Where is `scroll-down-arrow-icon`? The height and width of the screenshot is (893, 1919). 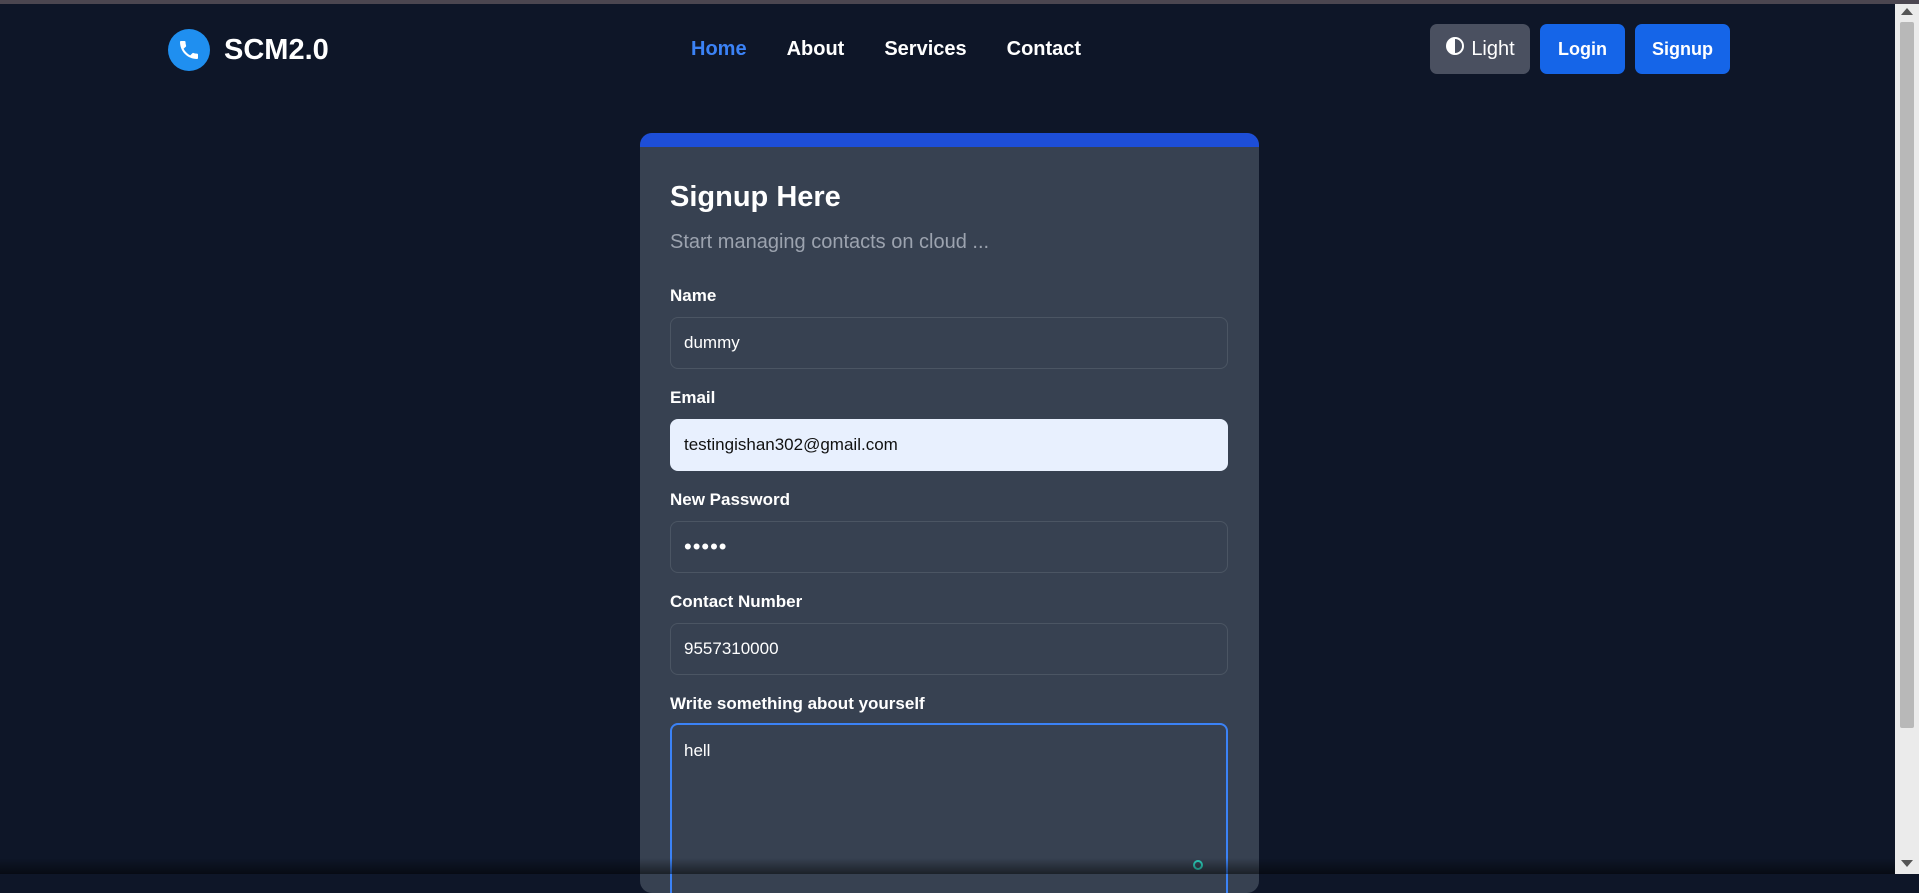
scroll-down-arrow-icon is located at coordinates (1907, 863).